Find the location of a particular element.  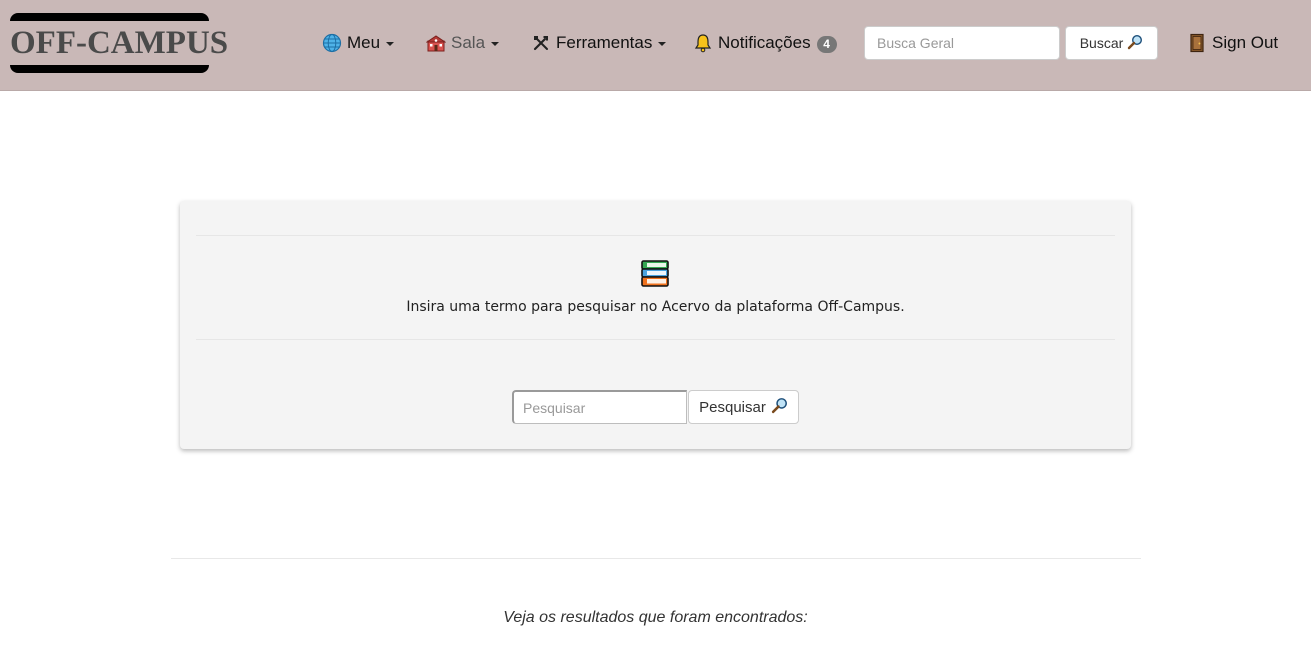

bell-icon is located at coordinates (703, 43).